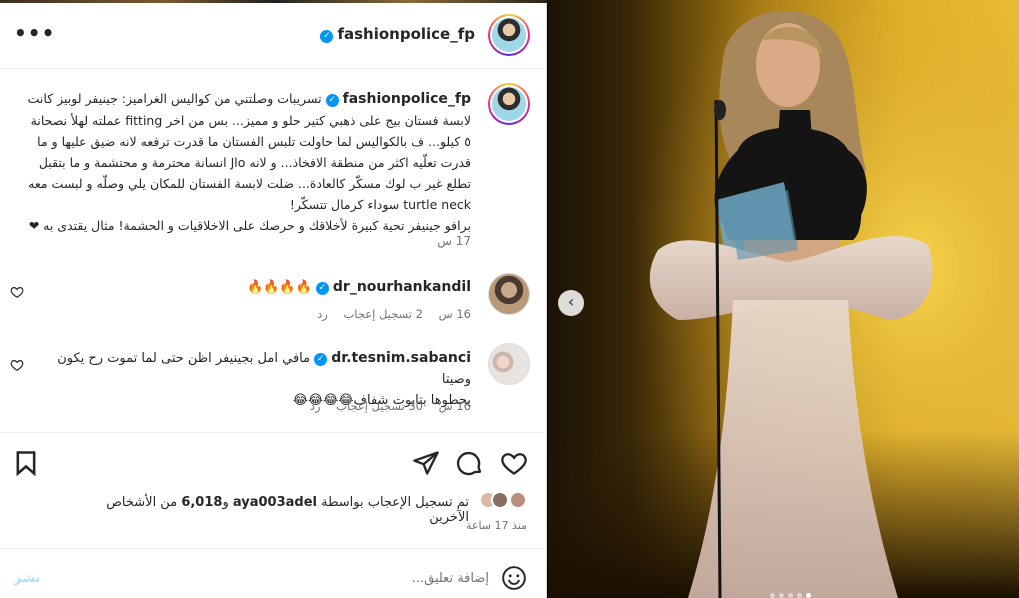 This screenshot has height=598, width=1019. I want to click on more-options-icon: •••, so click(34, 35).